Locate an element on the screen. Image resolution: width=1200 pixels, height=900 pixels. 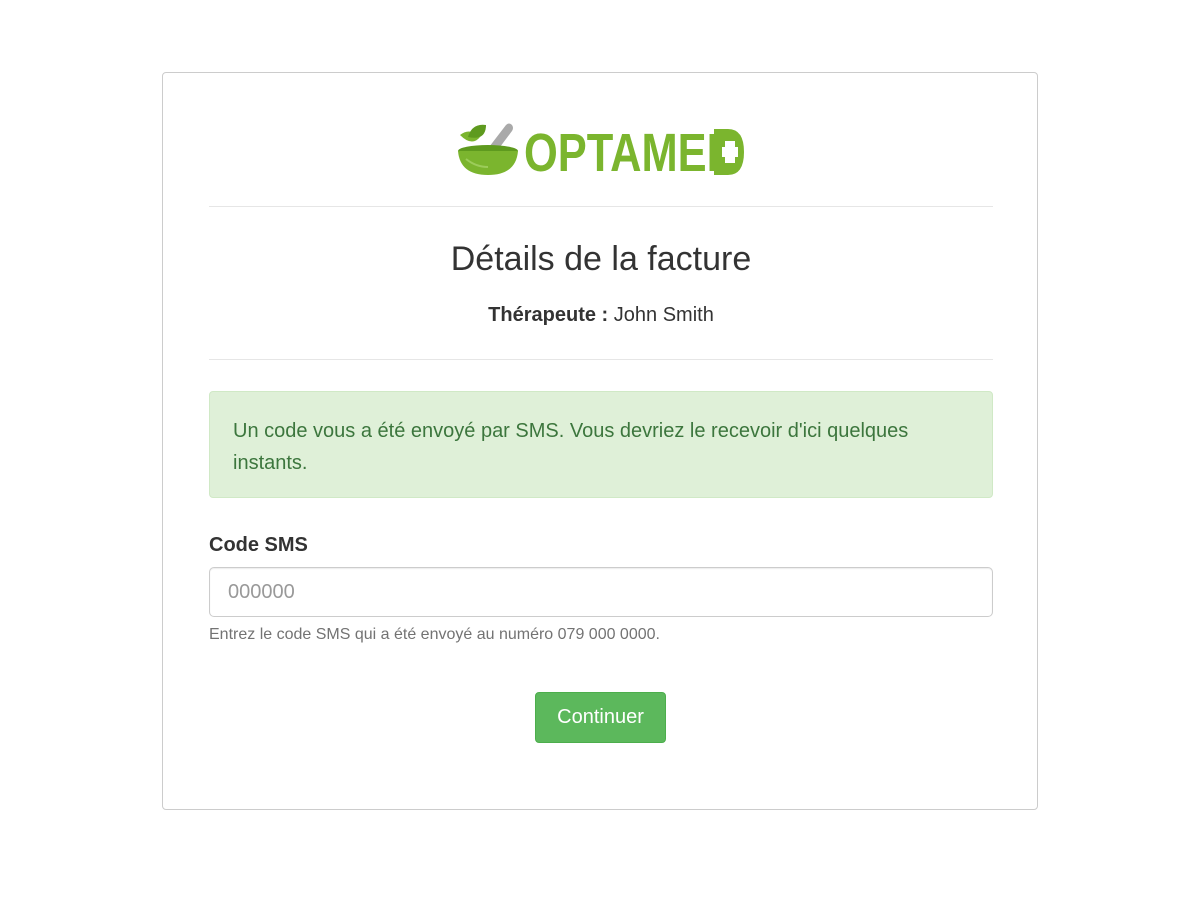
sms-code-input is located at coordinates (601, 592).